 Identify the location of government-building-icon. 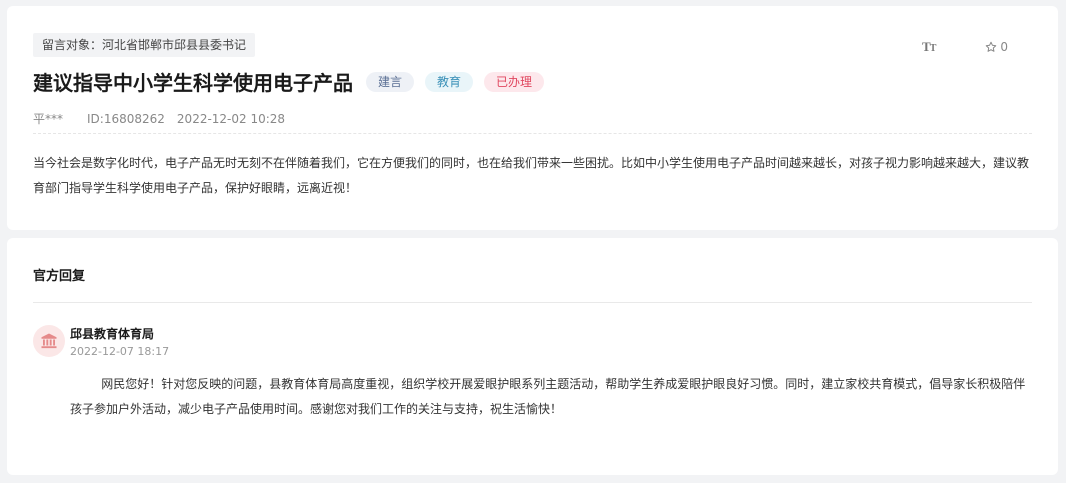
(49, 341).